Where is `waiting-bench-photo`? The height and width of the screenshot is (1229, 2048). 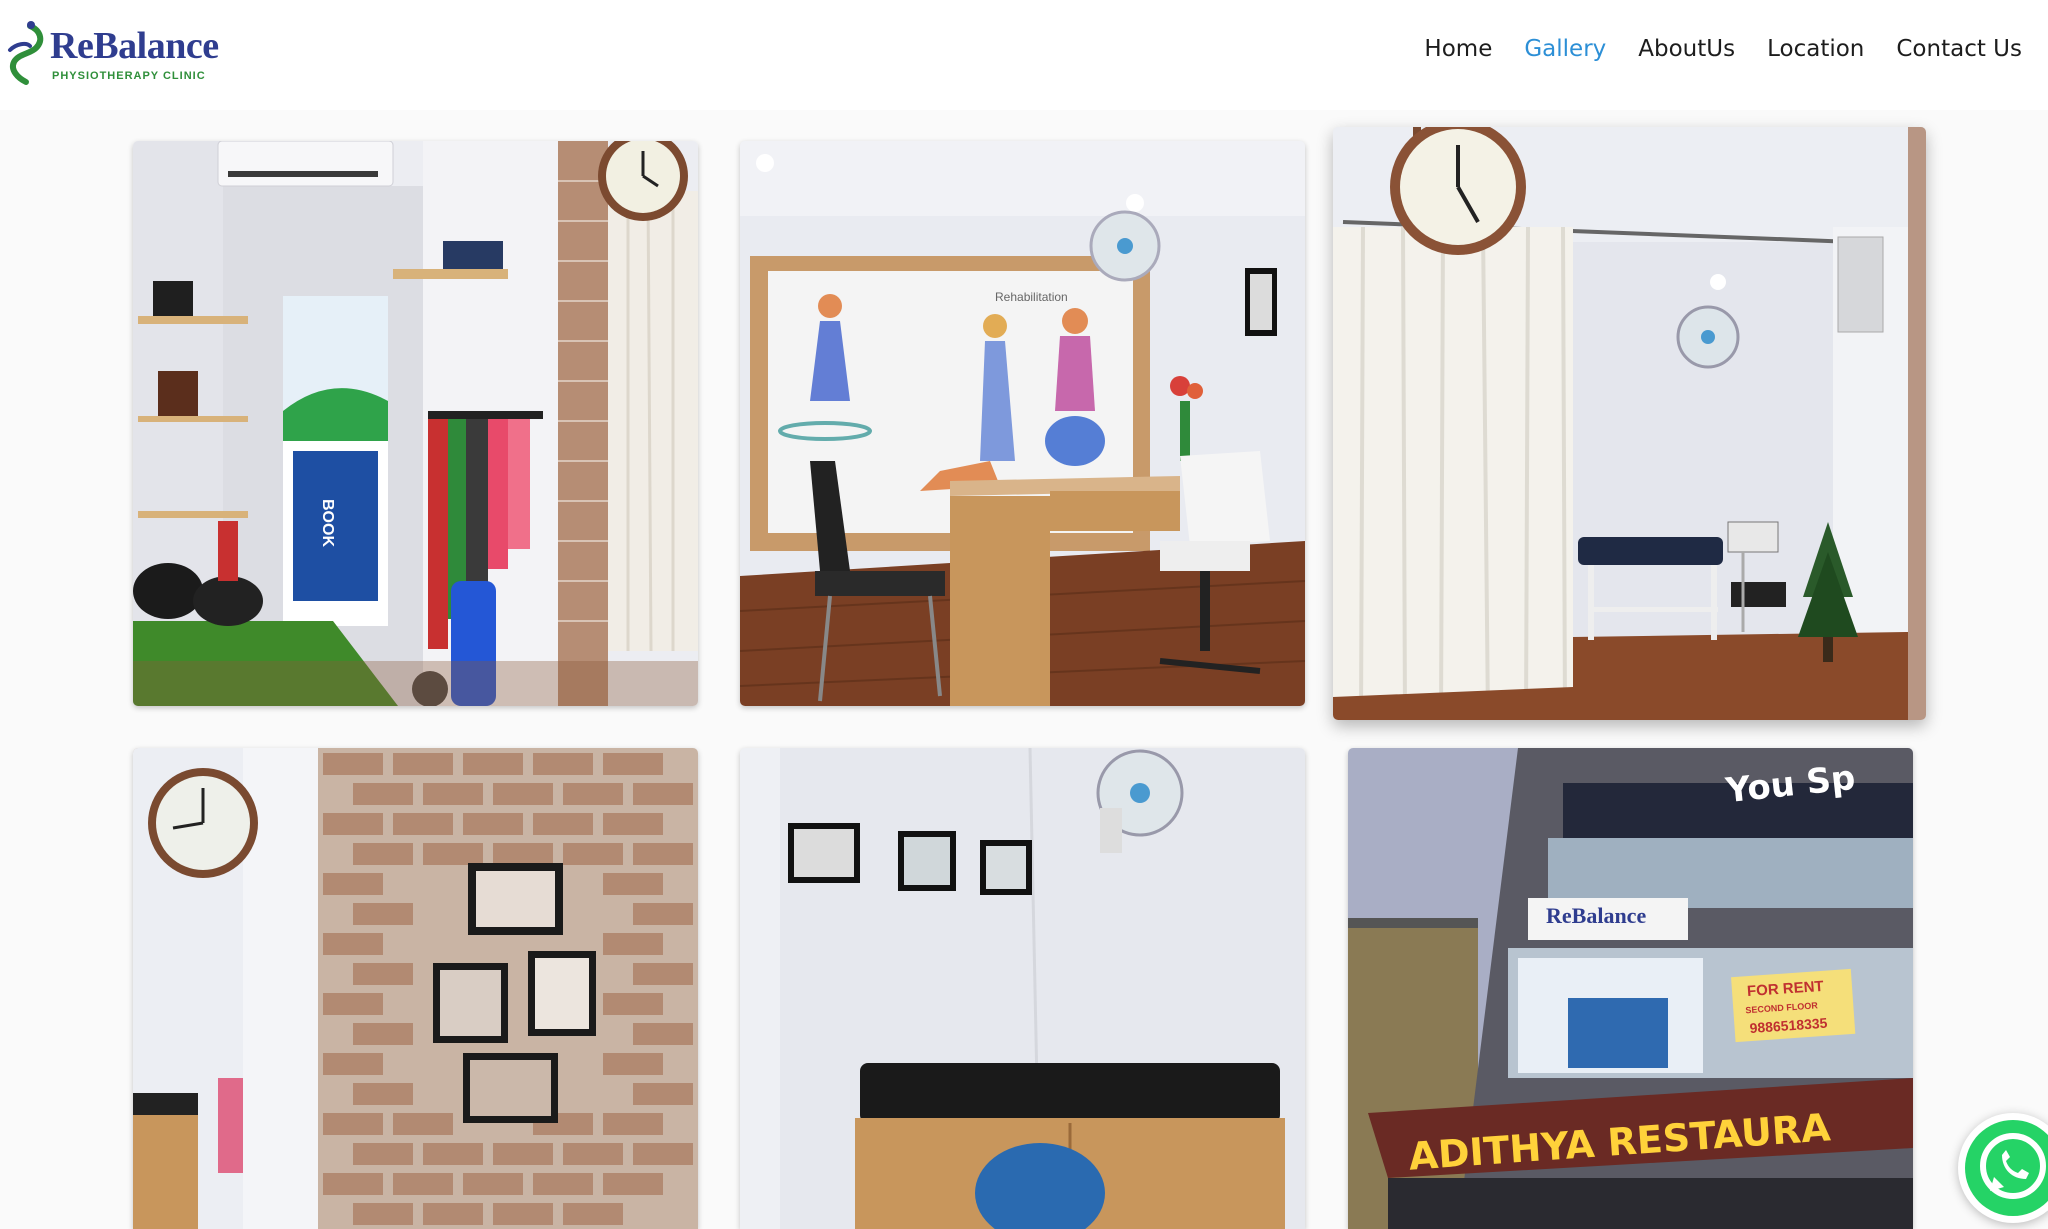
waiting-bench-photo is located at coordinates (1022, 988).